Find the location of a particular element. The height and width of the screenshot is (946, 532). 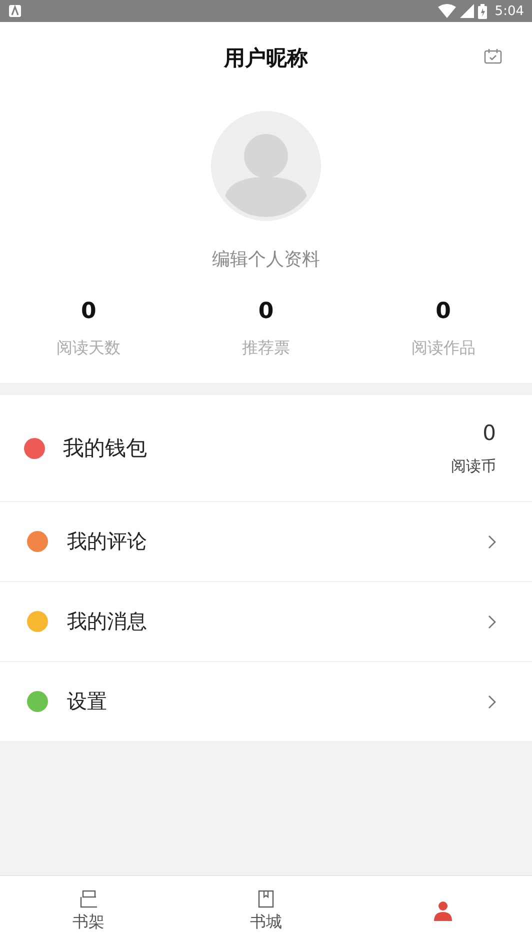

menu-label: 我的消息 is located at coordinates (107, 621).